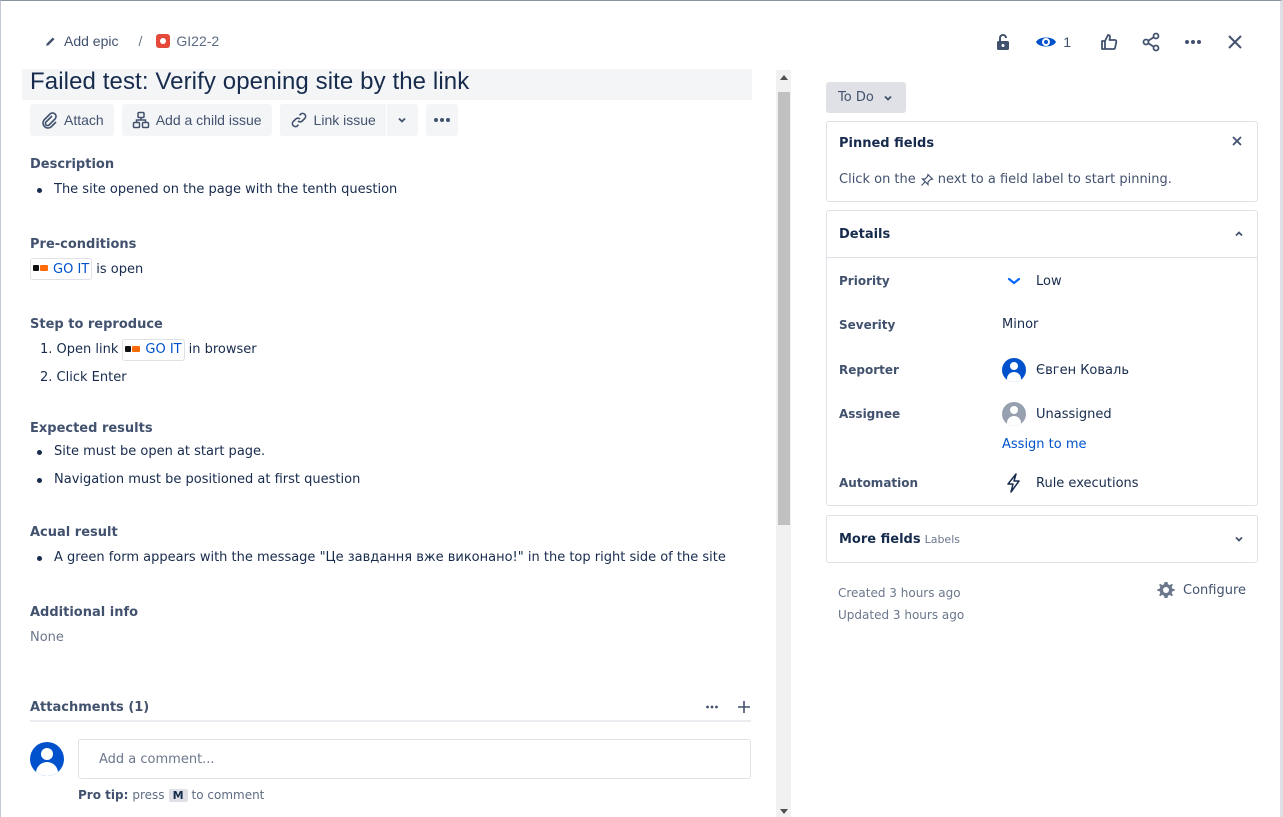 Image resolution: width=1283 pixels, height=817 pixels. I want to click on preconditions-section: Pre-conditions GO IT is open, so click(86, 258).